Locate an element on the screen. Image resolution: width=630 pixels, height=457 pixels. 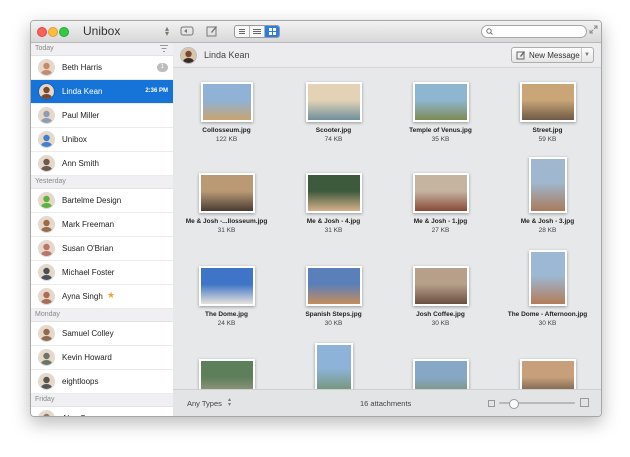
attachment-item: Temple of Venus.jpg 35 KB is located at coordinates (440, 114).